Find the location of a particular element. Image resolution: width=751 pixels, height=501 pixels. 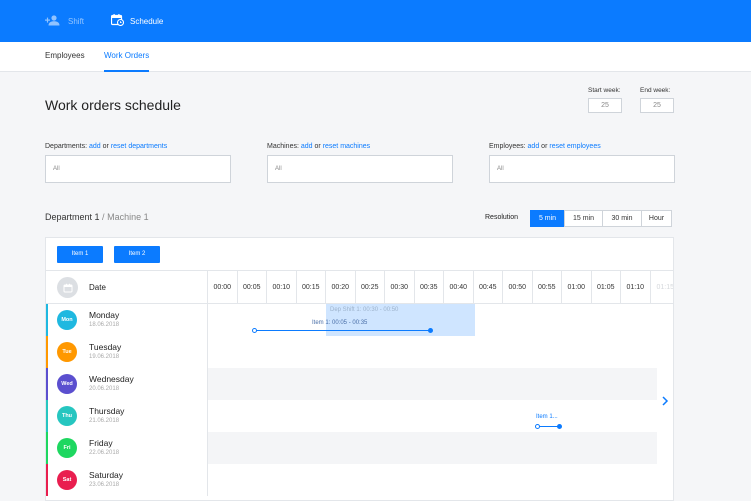

nav-schedule: Schedule is located at coordinates (136, 21).